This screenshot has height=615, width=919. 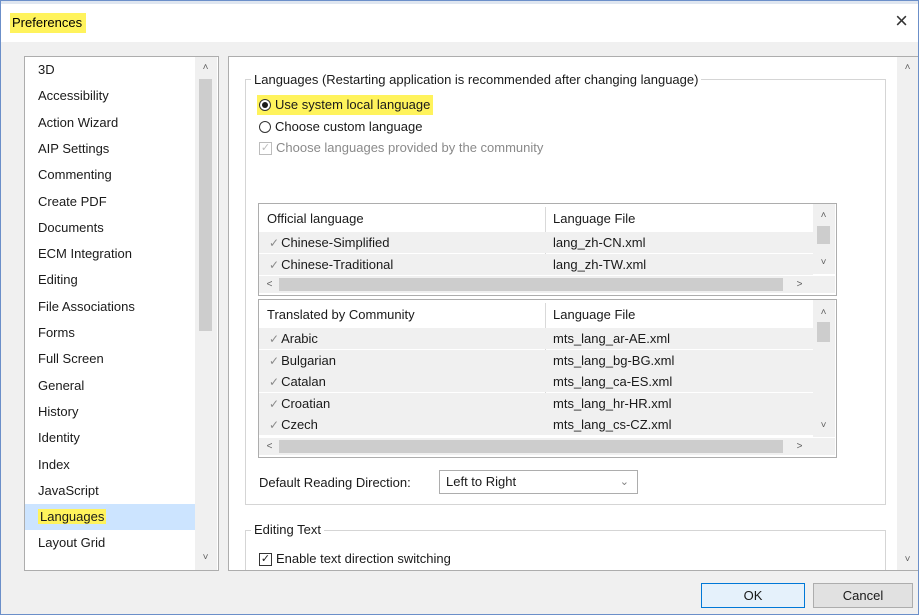 I want to click on language-name-cell: ✓ Catalan, so click(x=297, y=381).